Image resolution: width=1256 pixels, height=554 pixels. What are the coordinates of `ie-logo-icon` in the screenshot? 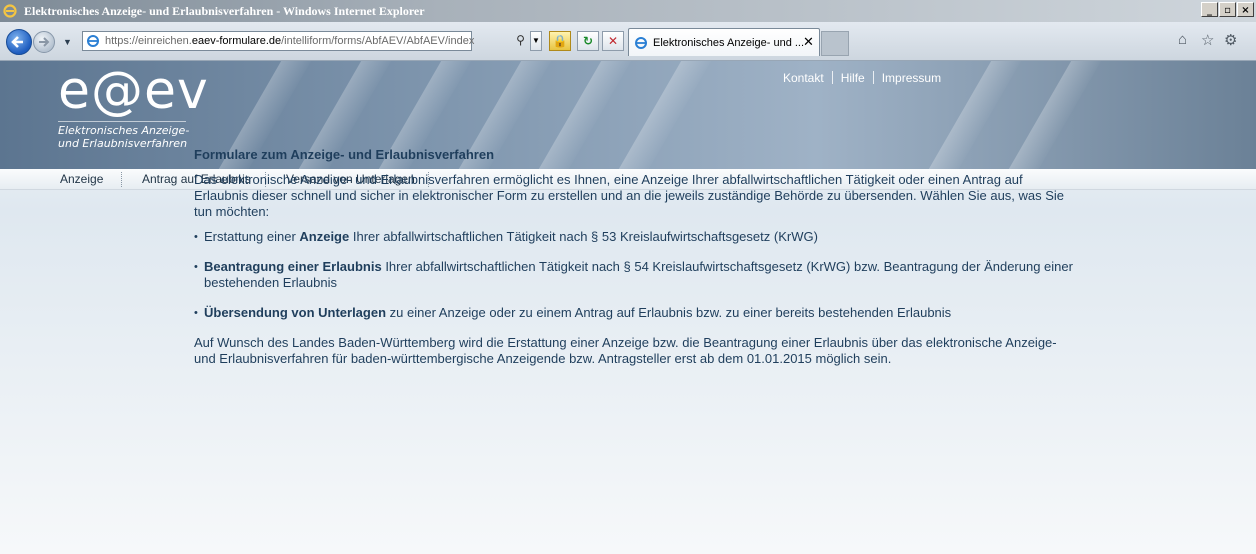 It's located at (10, 11).